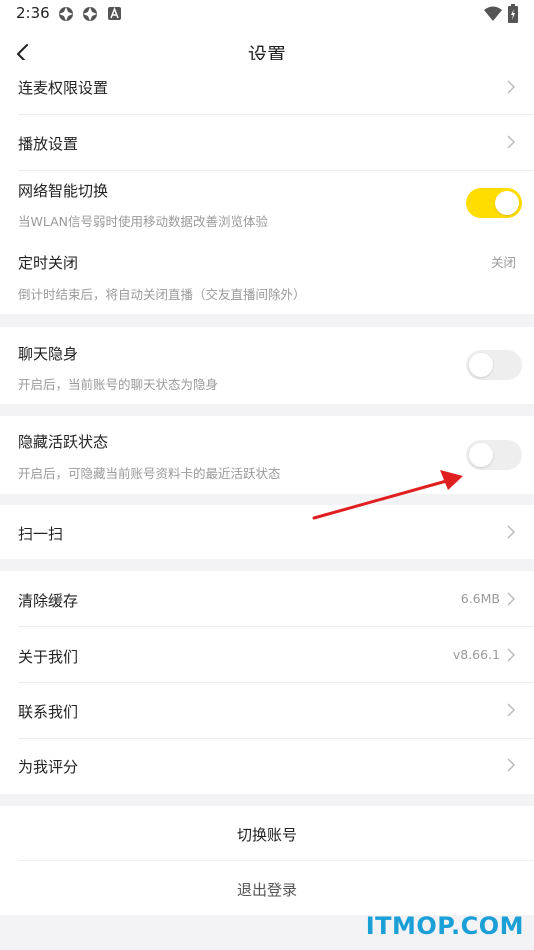  I want to click on settings-item-chat-invisible: 聊天隐身 开启后，当前账号的聊天状态为隐身, so click(267, 365).